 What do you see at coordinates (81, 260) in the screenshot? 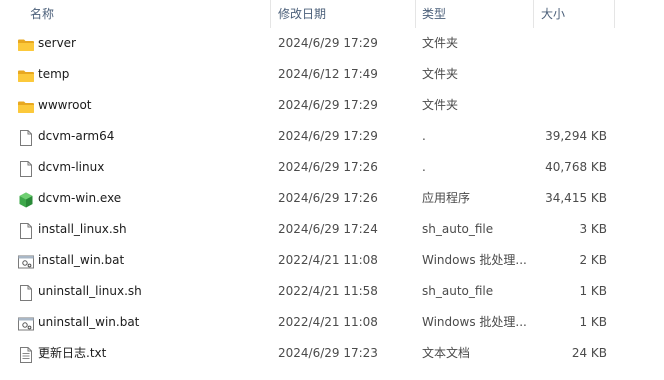
I see `file-name: install_win.bat` at bounding box center [81, 260].